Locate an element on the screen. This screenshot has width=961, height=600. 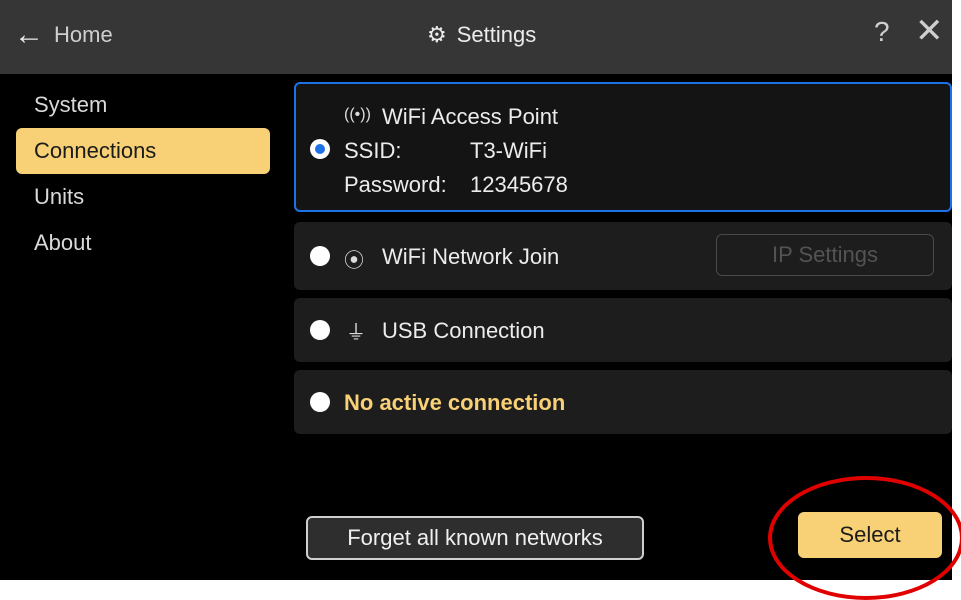
top-bar: ← Home ⚙ Settings ? ✕ is located at coordinates (476, 37).